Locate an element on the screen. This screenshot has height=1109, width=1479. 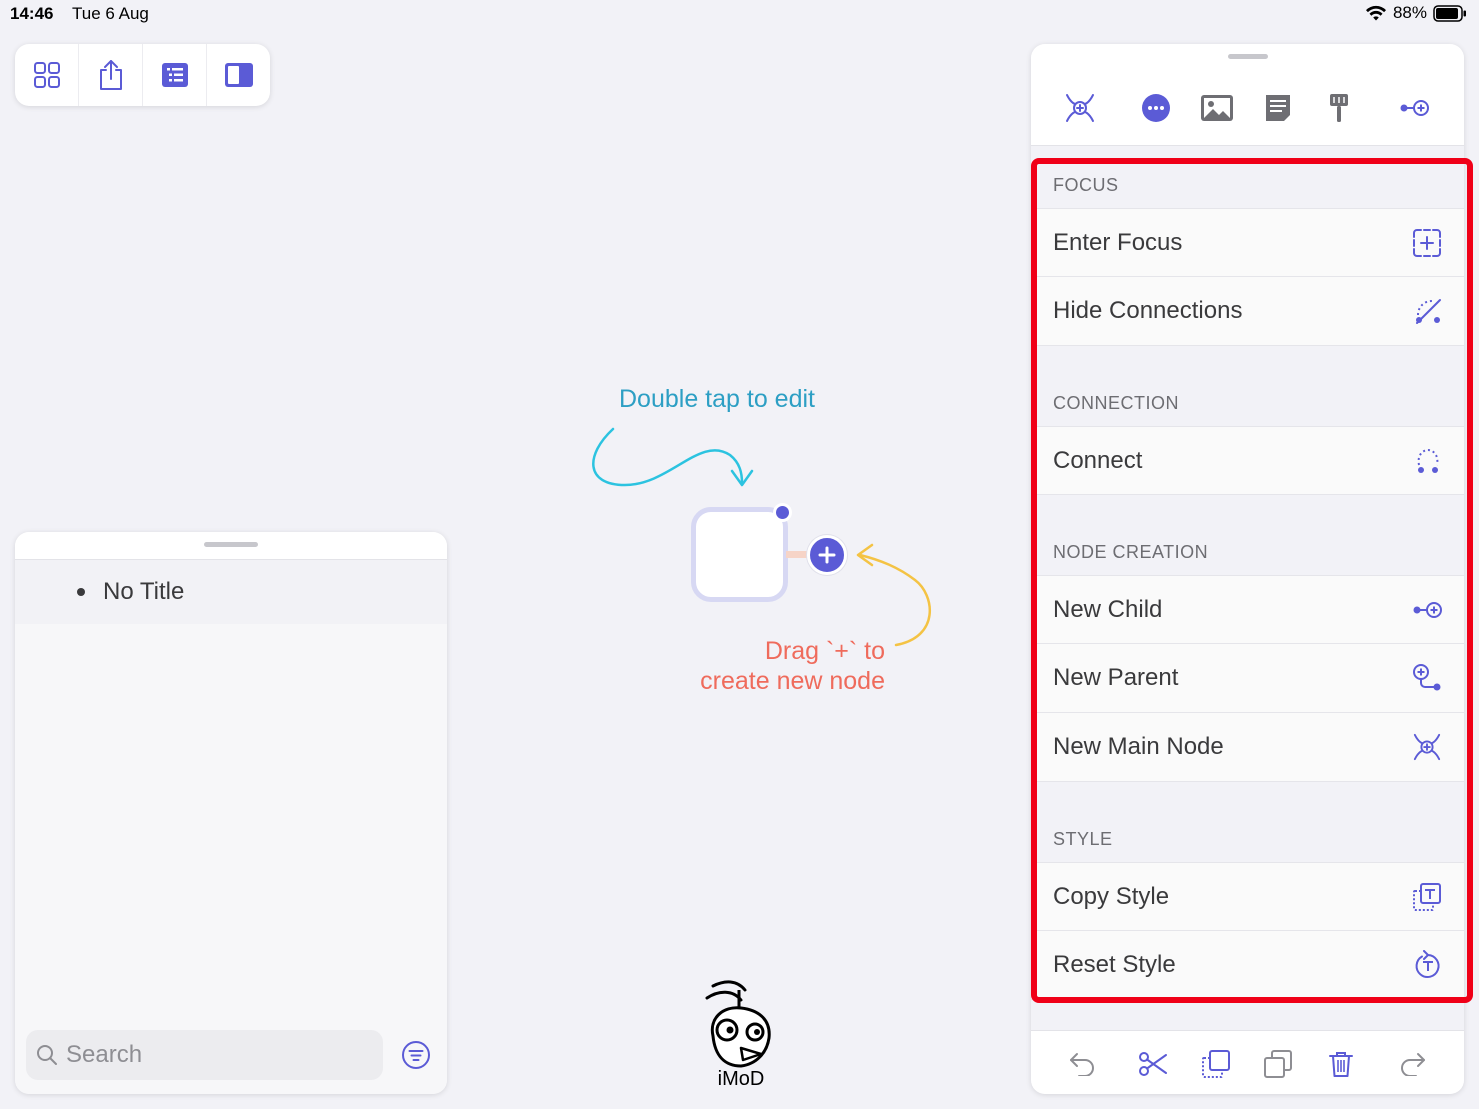
grid-view-button is located at coordinates (47, 75).